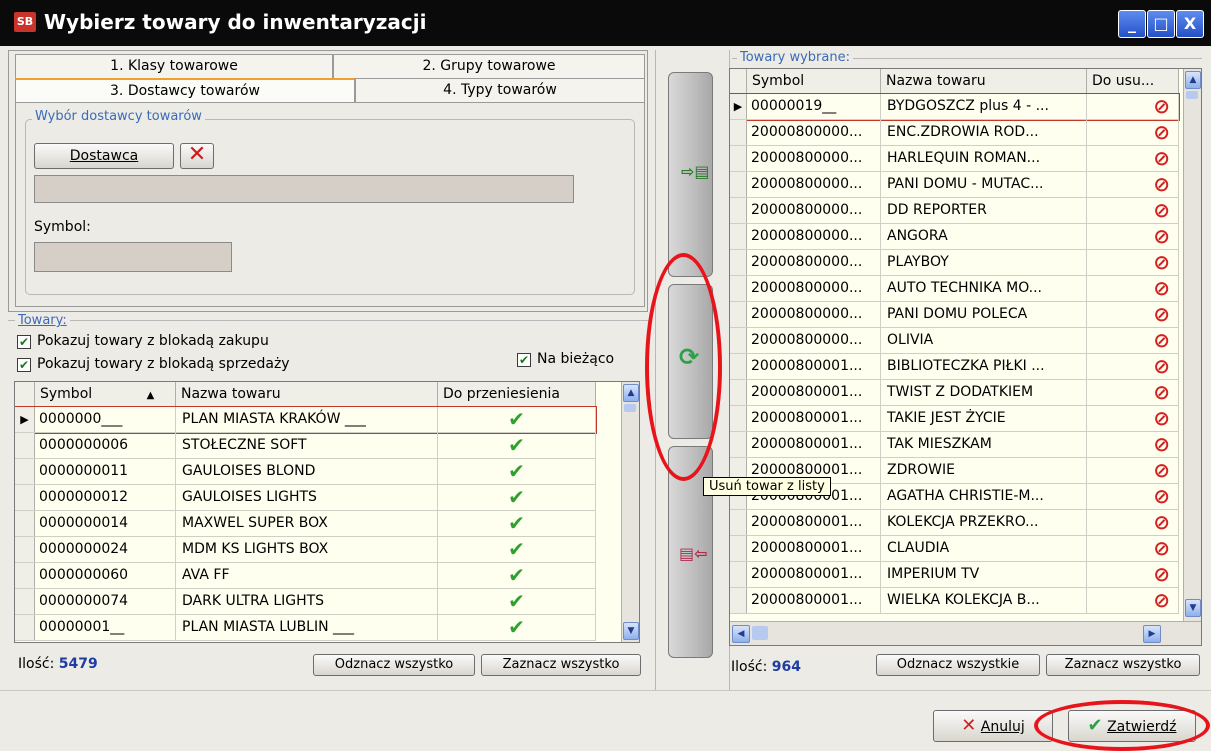  I want to click on left-deselect-all-button: Odznacz wszystko, so click(394, 665).